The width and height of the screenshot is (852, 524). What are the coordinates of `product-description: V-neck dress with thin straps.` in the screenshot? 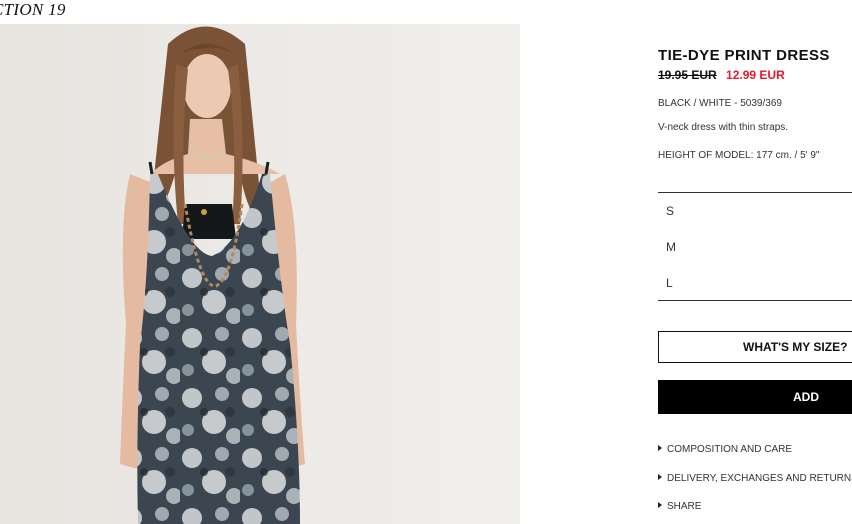 It's located at (723, 127).